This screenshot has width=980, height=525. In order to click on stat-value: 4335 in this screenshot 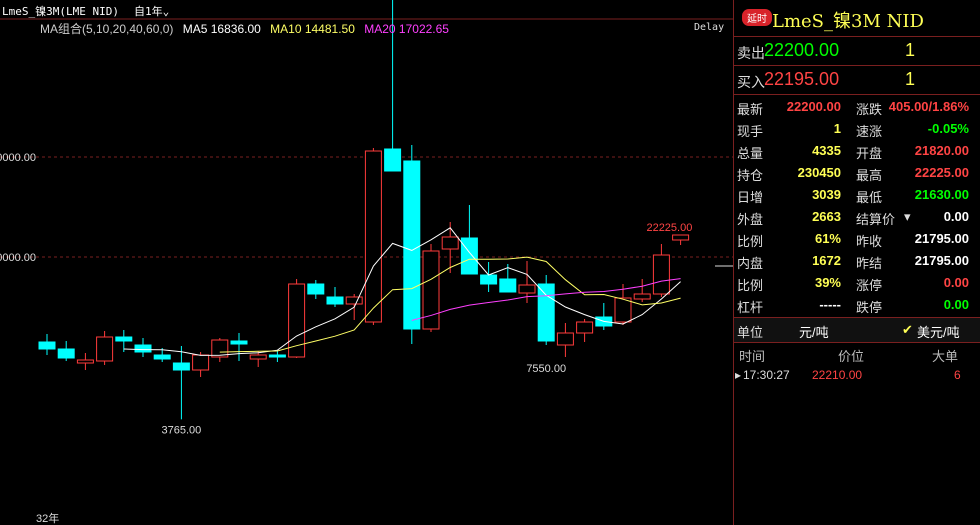, I will do `click(826, 150)`.